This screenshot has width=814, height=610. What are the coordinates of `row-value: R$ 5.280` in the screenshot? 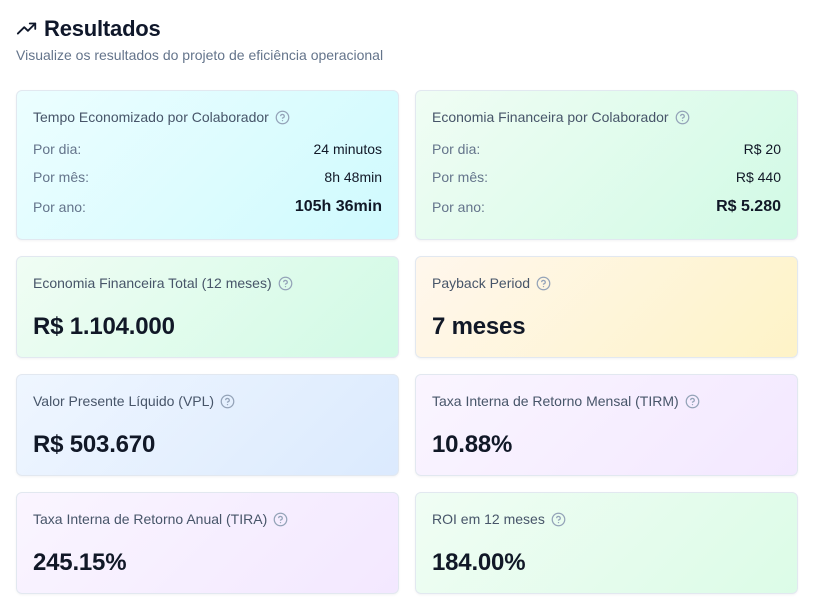 It's located at (748, 206).